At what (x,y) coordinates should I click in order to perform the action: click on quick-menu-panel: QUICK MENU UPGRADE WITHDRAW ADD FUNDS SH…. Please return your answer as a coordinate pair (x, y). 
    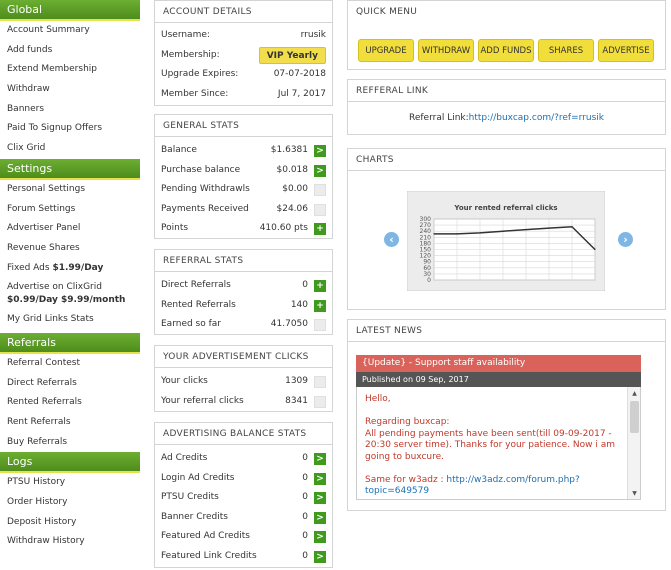
    Looking at the image, I should click on (506, 35).